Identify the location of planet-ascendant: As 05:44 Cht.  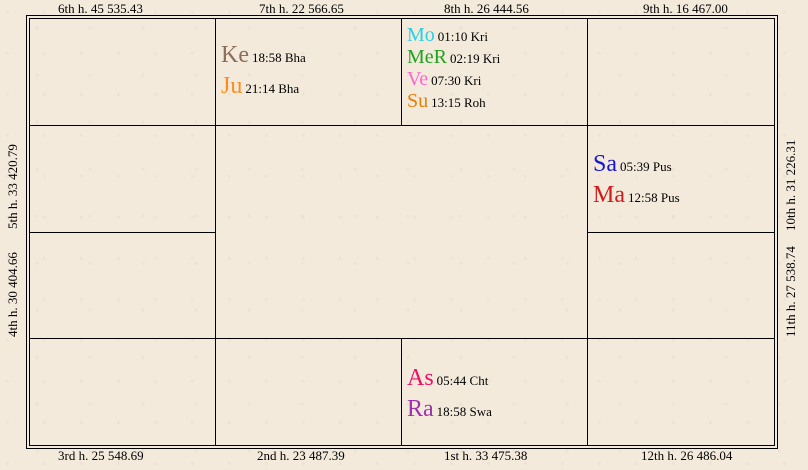
(447, 378).